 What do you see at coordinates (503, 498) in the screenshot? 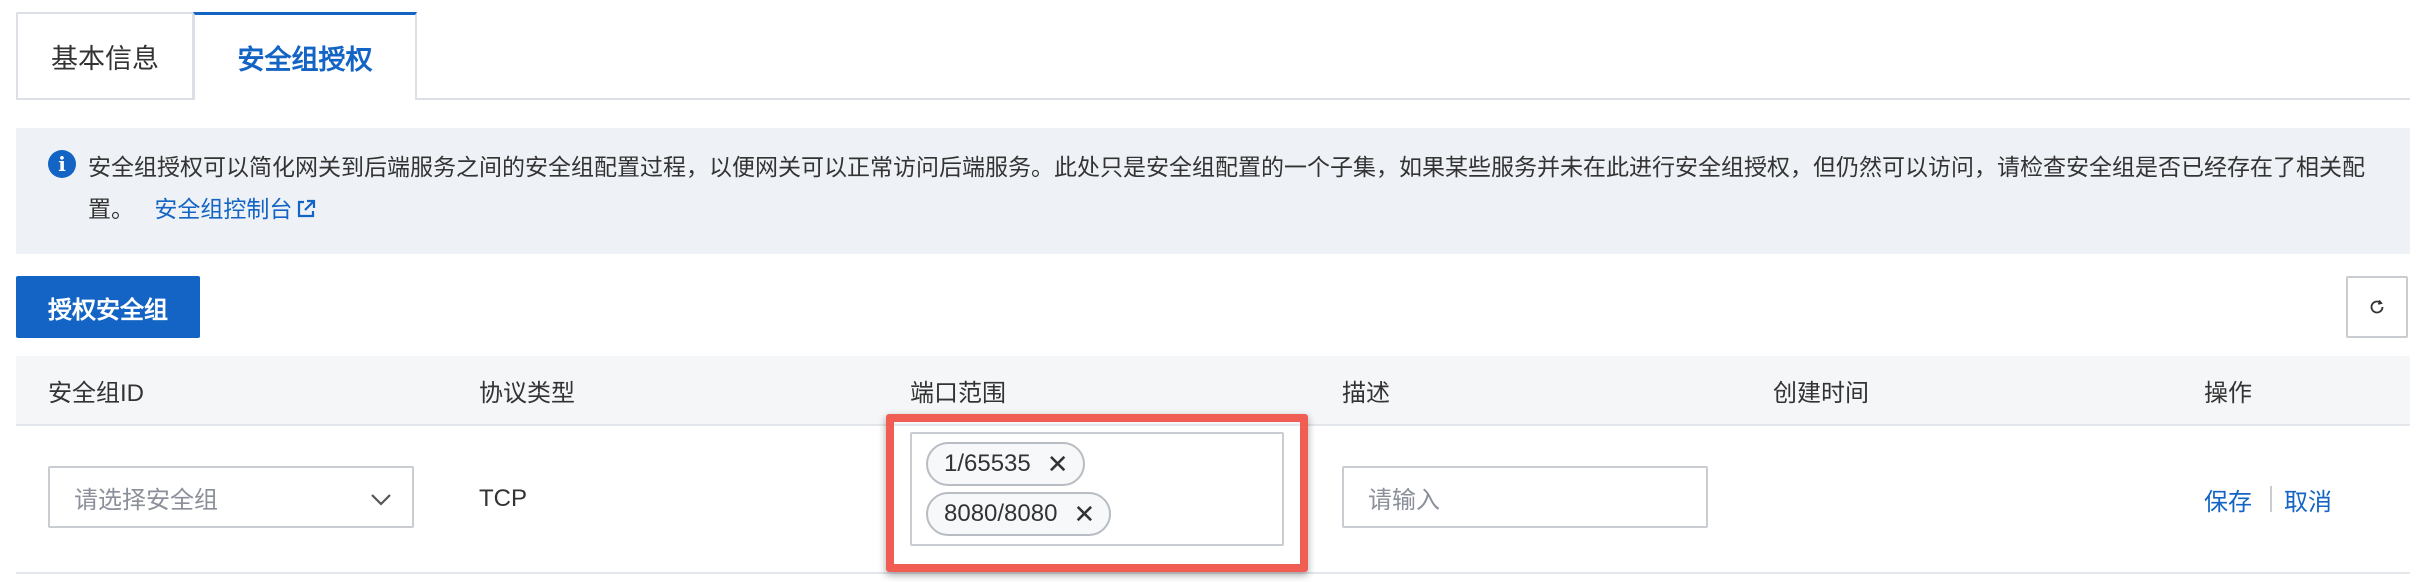
I see `protocol-value: TCP` at bounding box center [503, 498].